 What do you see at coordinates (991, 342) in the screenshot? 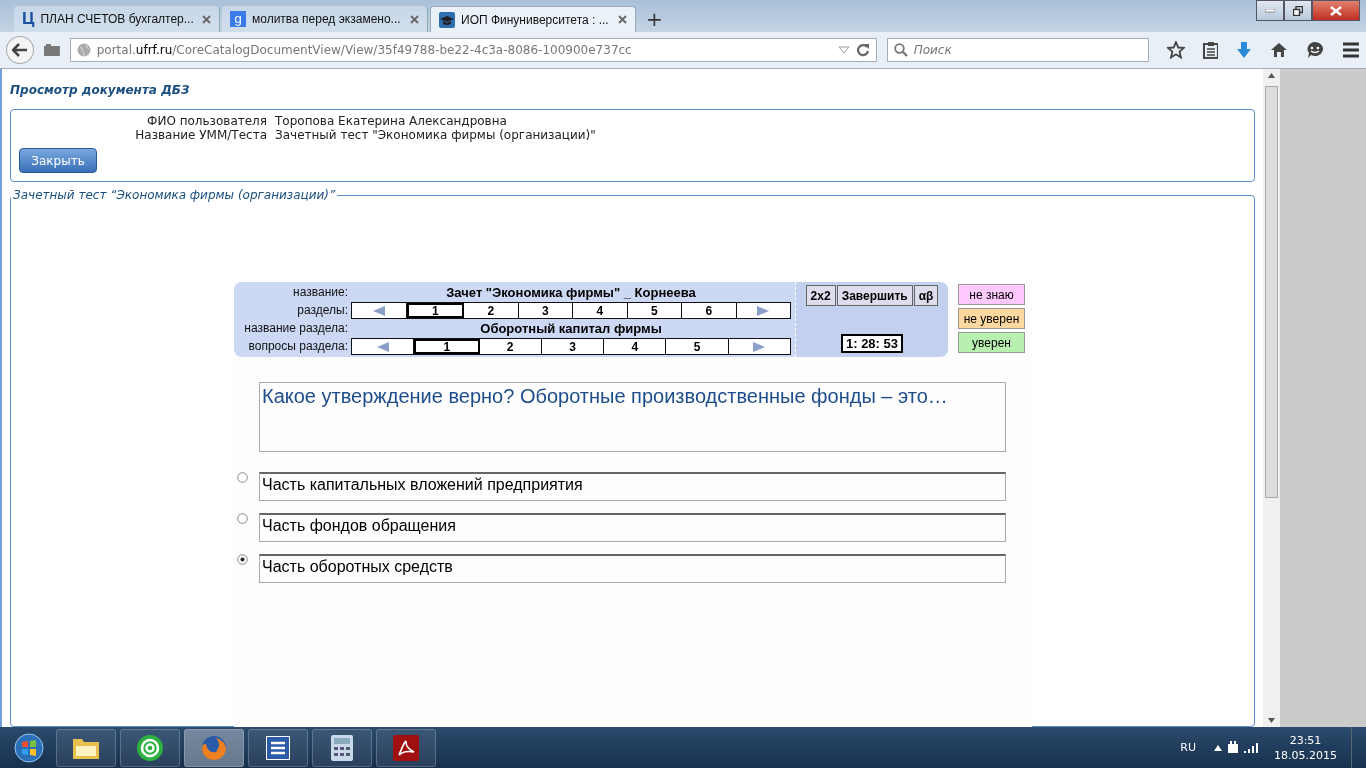
I see `confidence-button: уверен` at bounding box center [991, 342].